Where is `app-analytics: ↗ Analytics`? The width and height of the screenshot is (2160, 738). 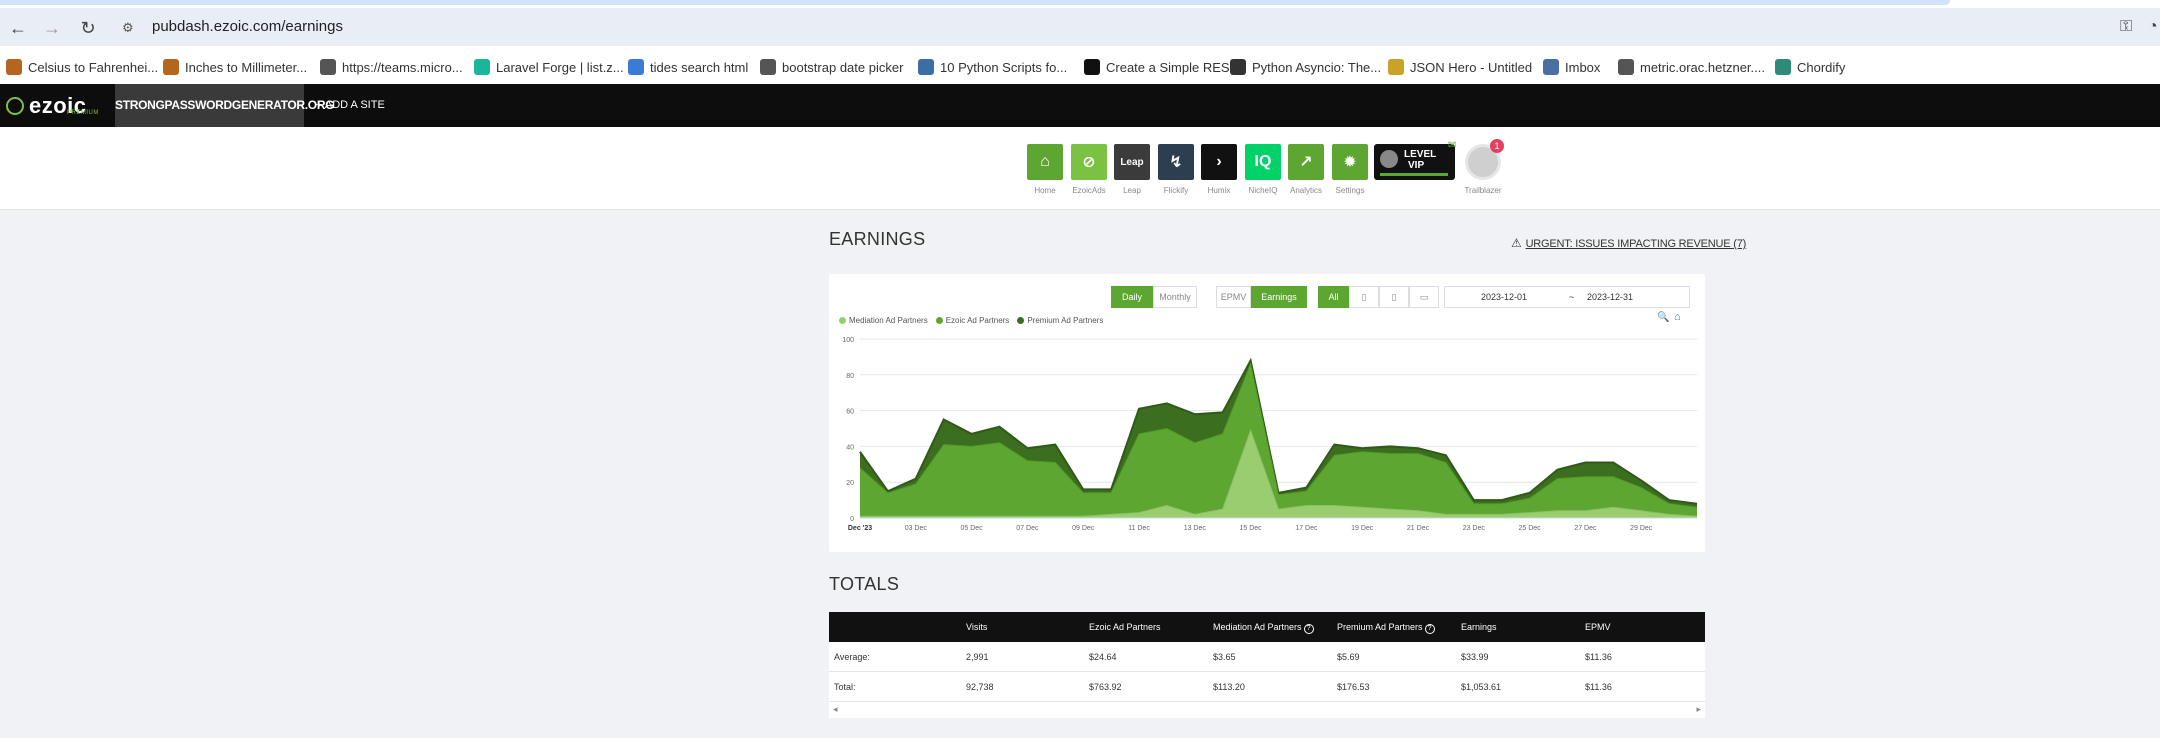
app-analytics: ↗ Analytics is located at coordinates (1306, 169).